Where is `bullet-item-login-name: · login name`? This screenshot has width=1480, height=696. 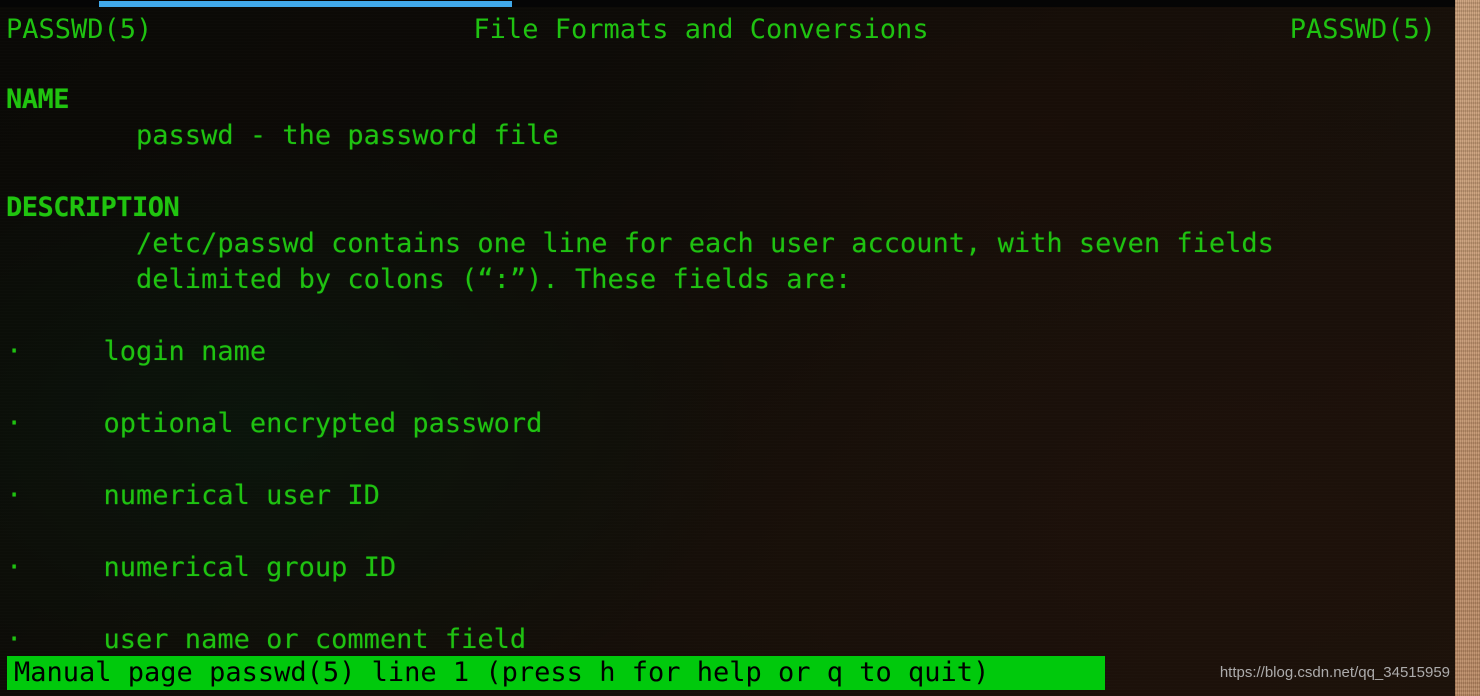
bullet-item-login-name: · login name is located at coordinates (136, 351).